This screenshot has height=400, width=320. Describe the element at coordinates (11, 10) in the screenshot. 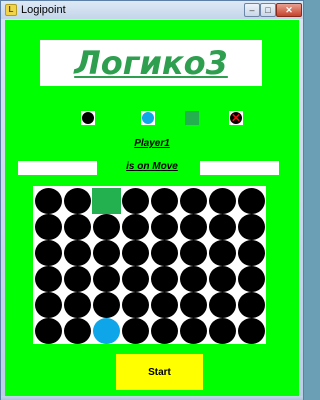

I see `app-icon: L` at that location.